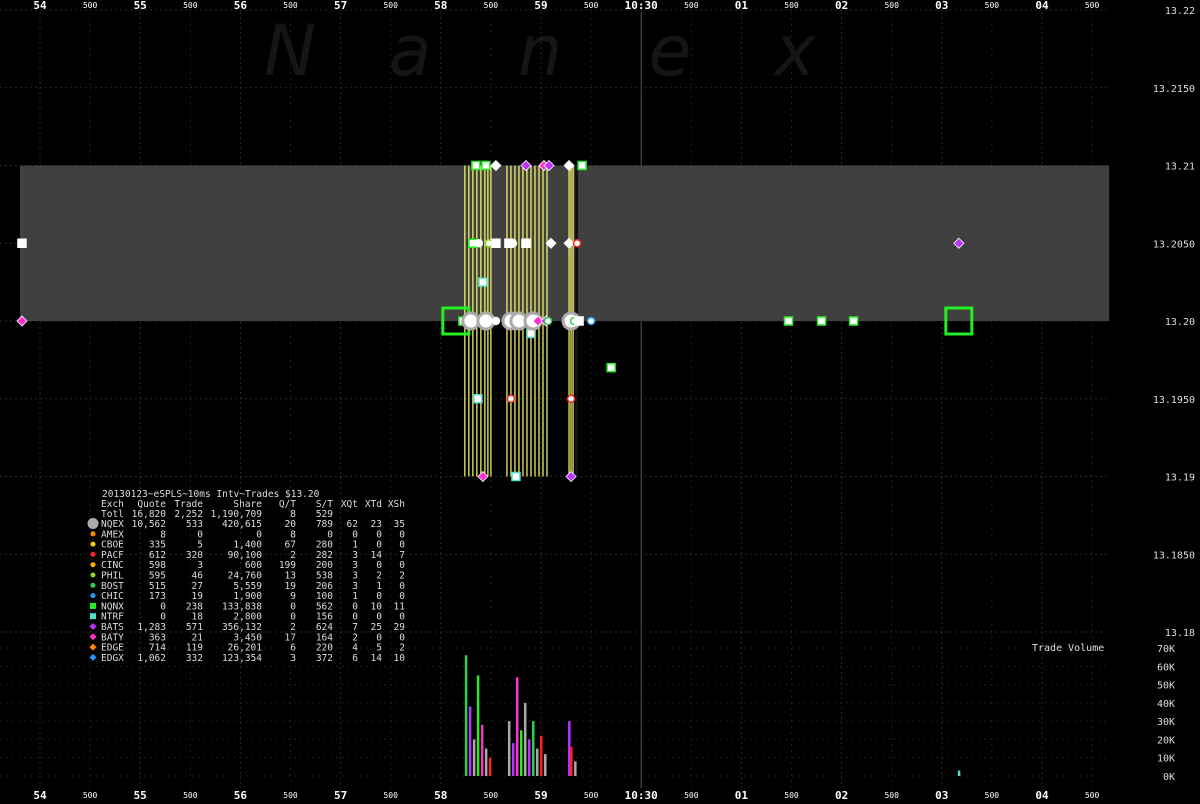  What do you see at coordinates (941, 6) in the screenshot?
I see `time-tick-label-top: 03` at bounding box center [941, 6].